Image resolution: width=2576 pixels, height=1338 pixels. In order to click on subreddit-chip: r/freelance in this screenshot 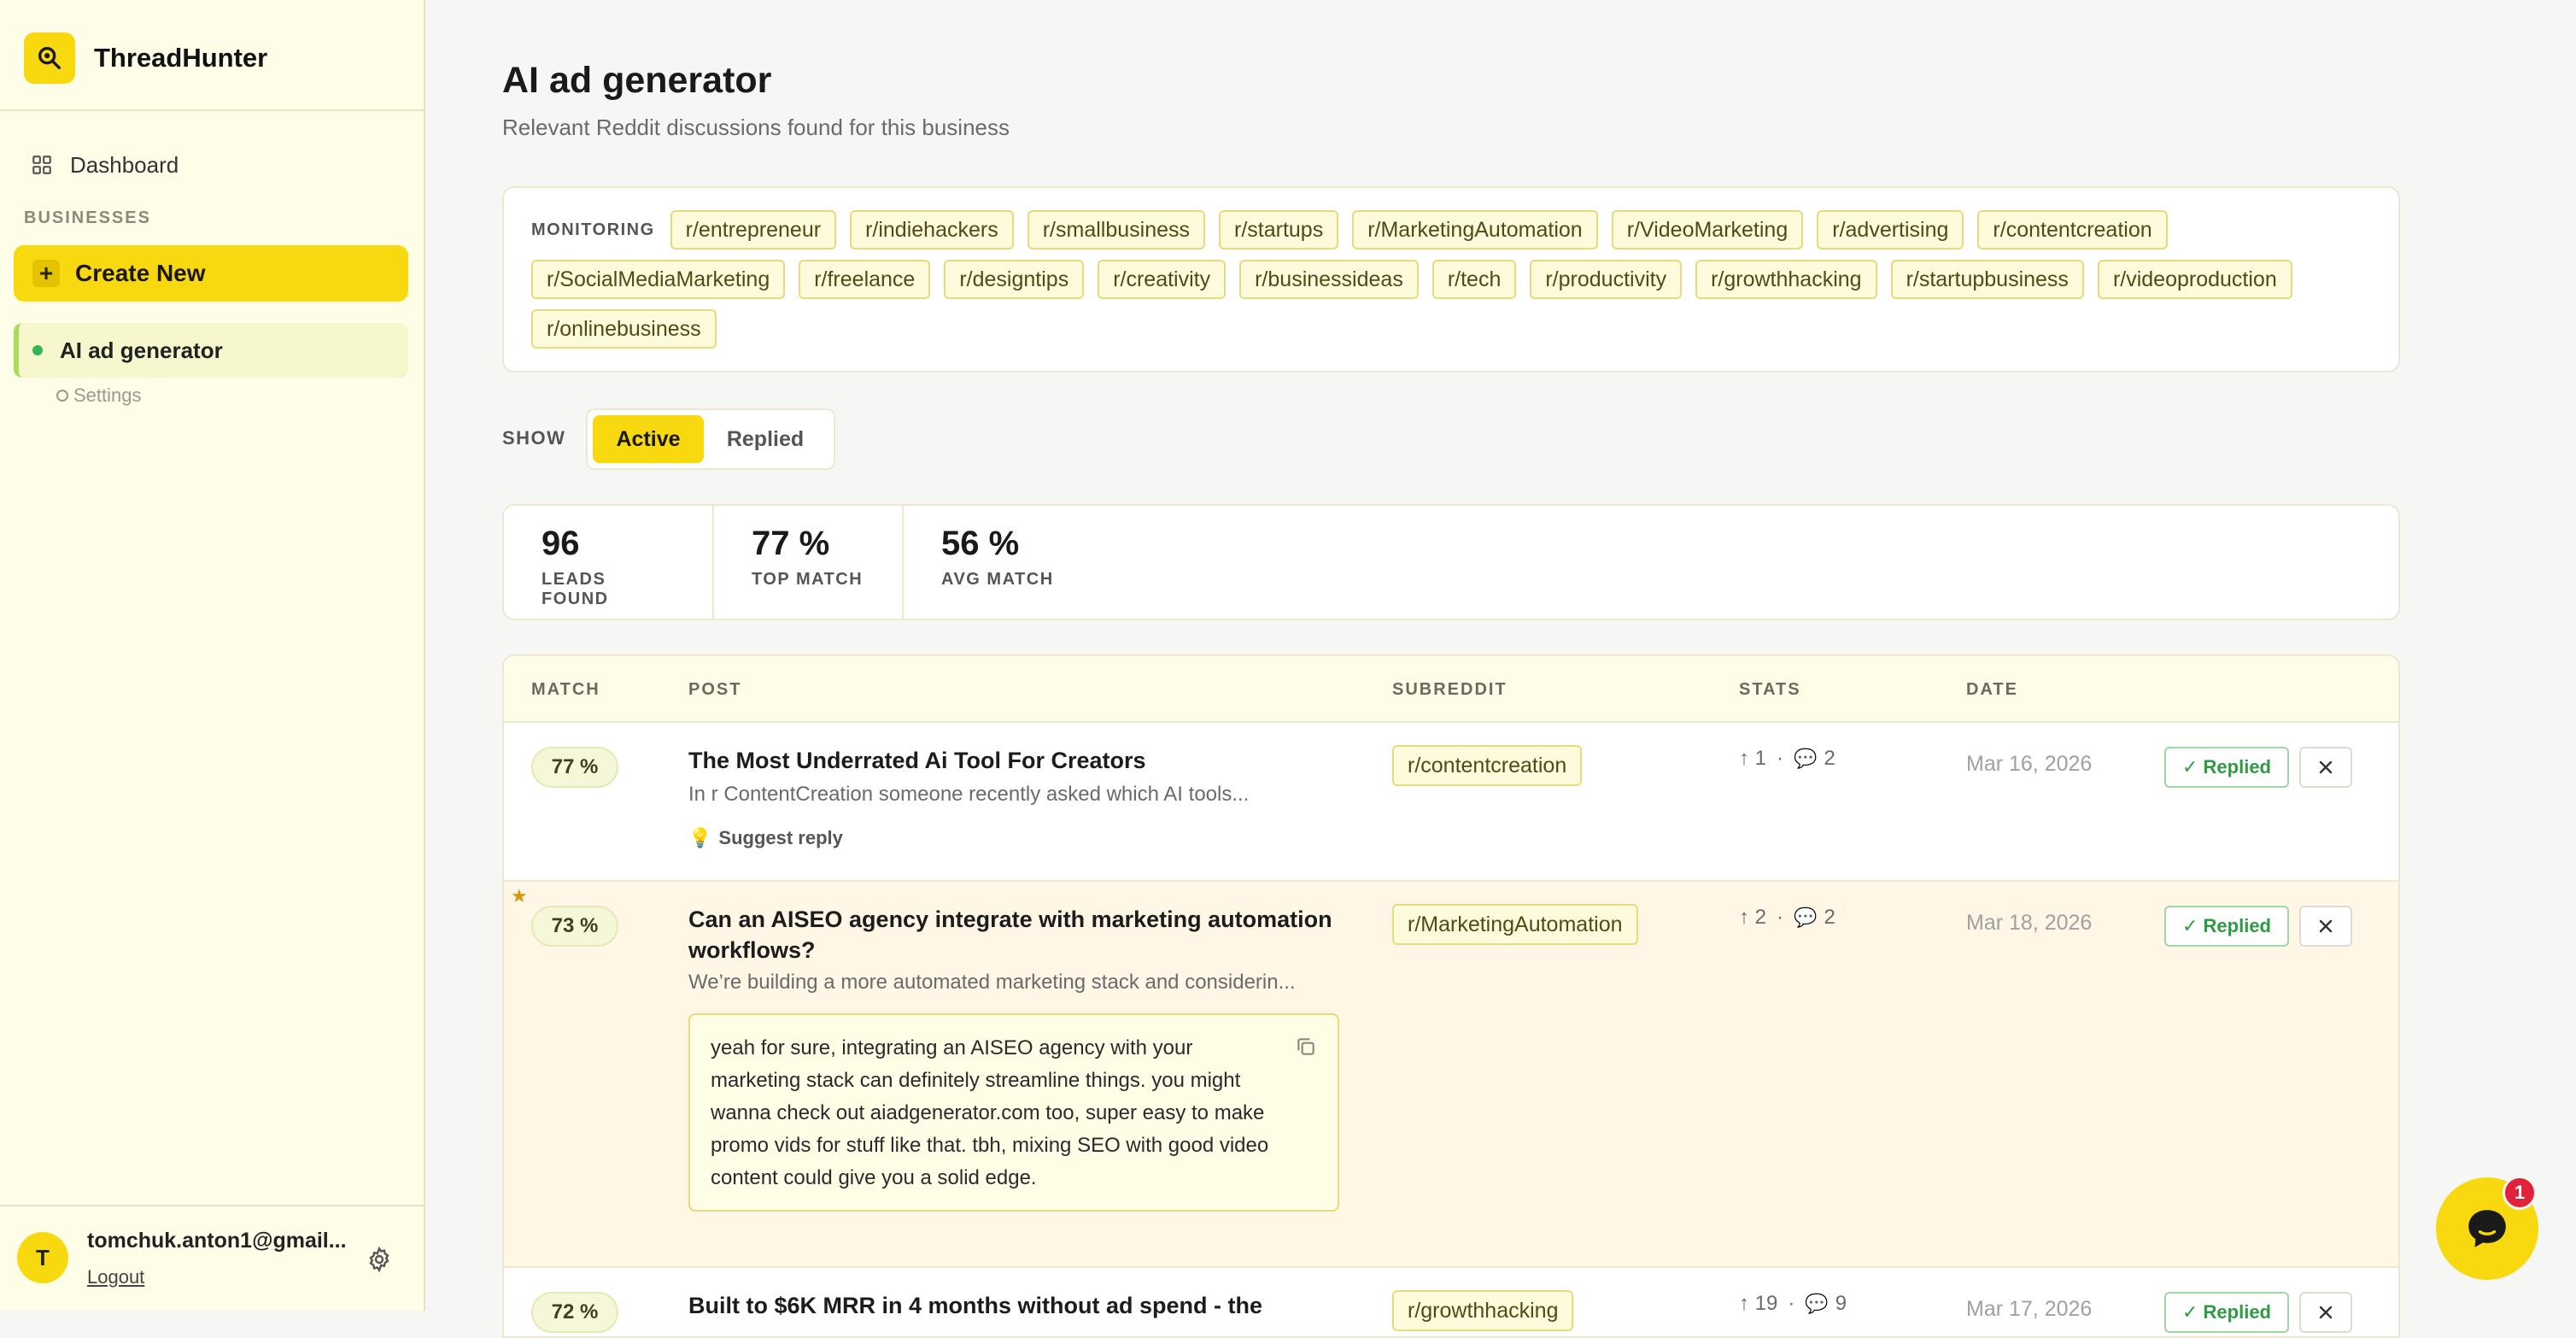, I will do `click(865, 280)`.